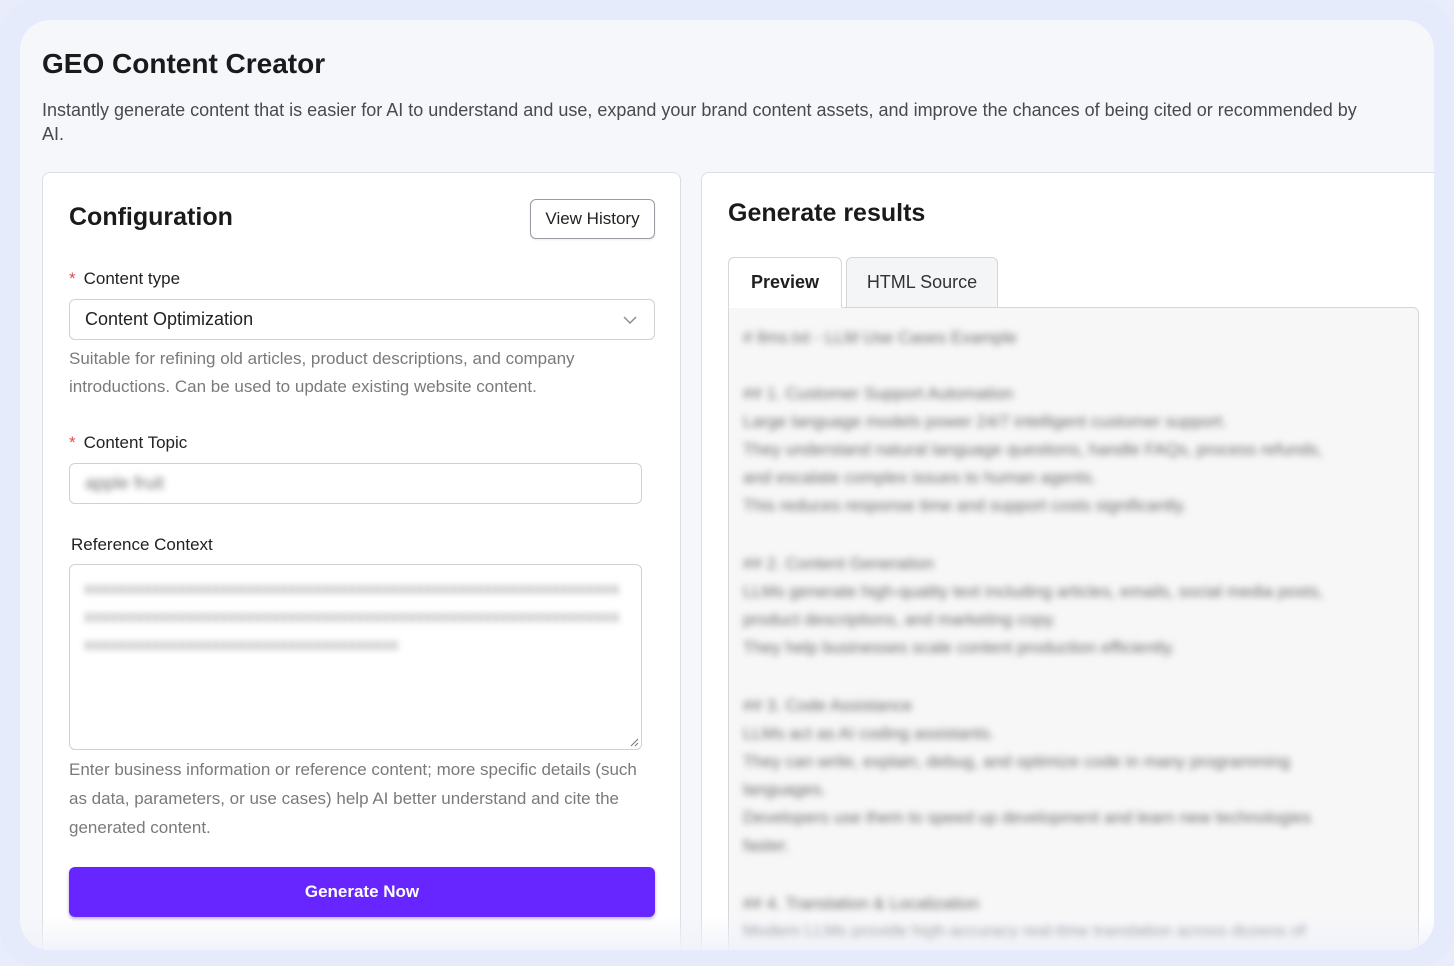  I want to click on content-topic-label-text: Content Topic, so click(135, 442).